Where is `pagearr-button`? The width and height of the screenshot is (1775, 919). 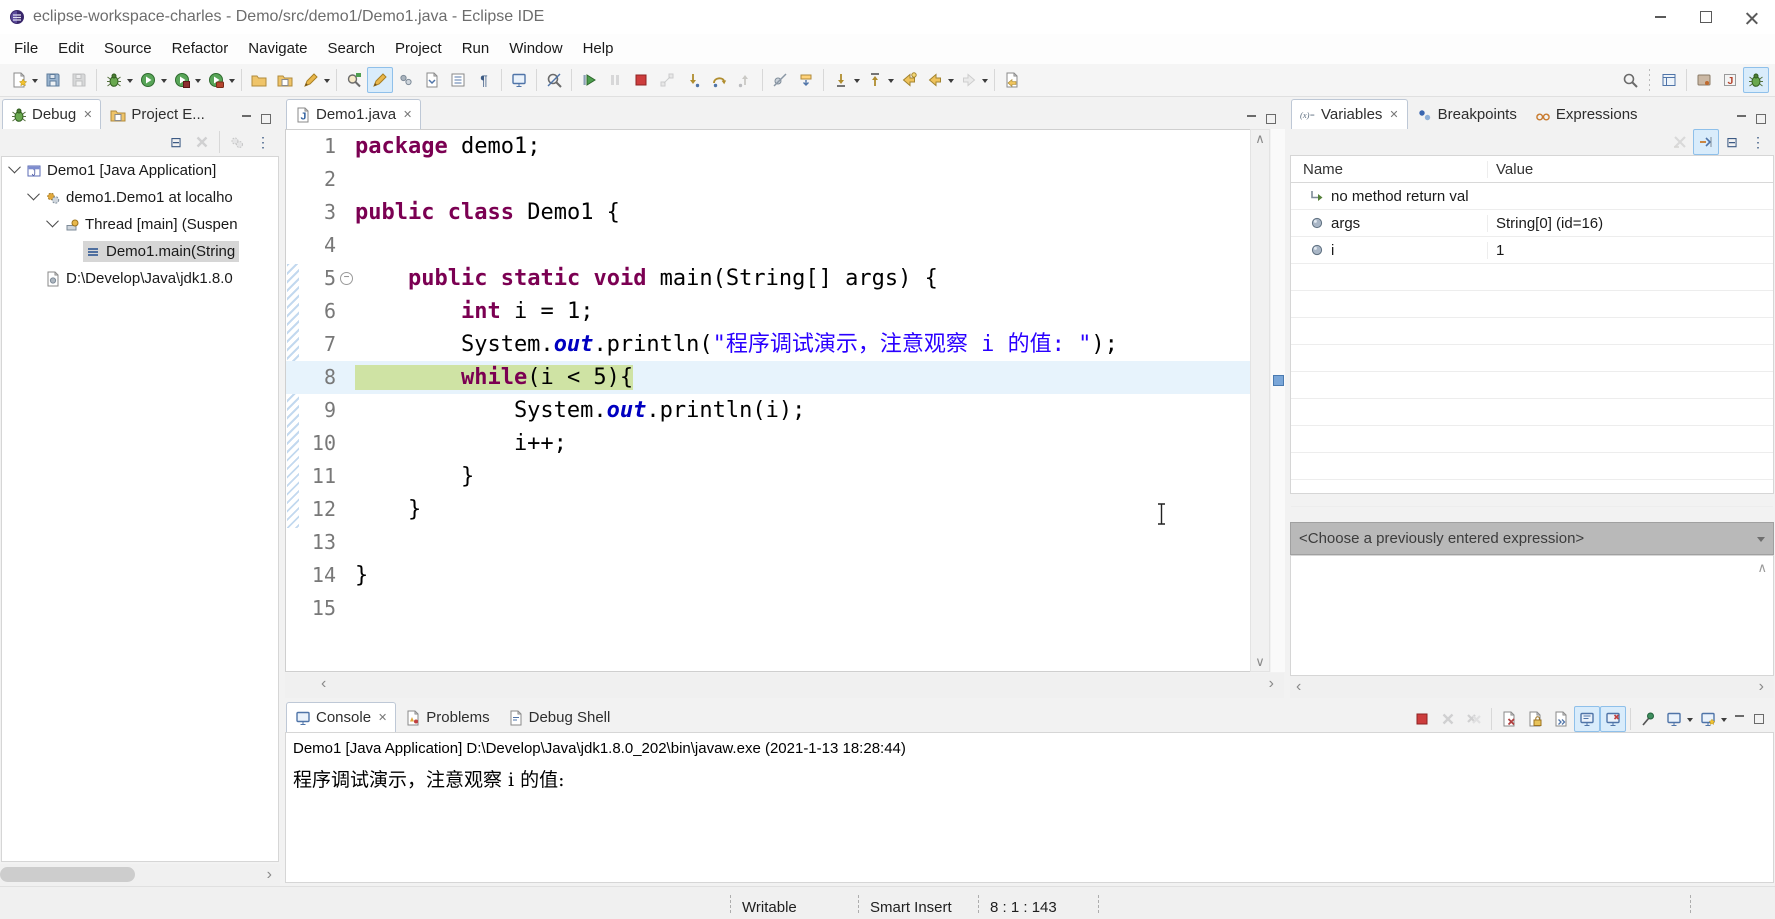
pagearr-button is located at coordinates (432, 80).